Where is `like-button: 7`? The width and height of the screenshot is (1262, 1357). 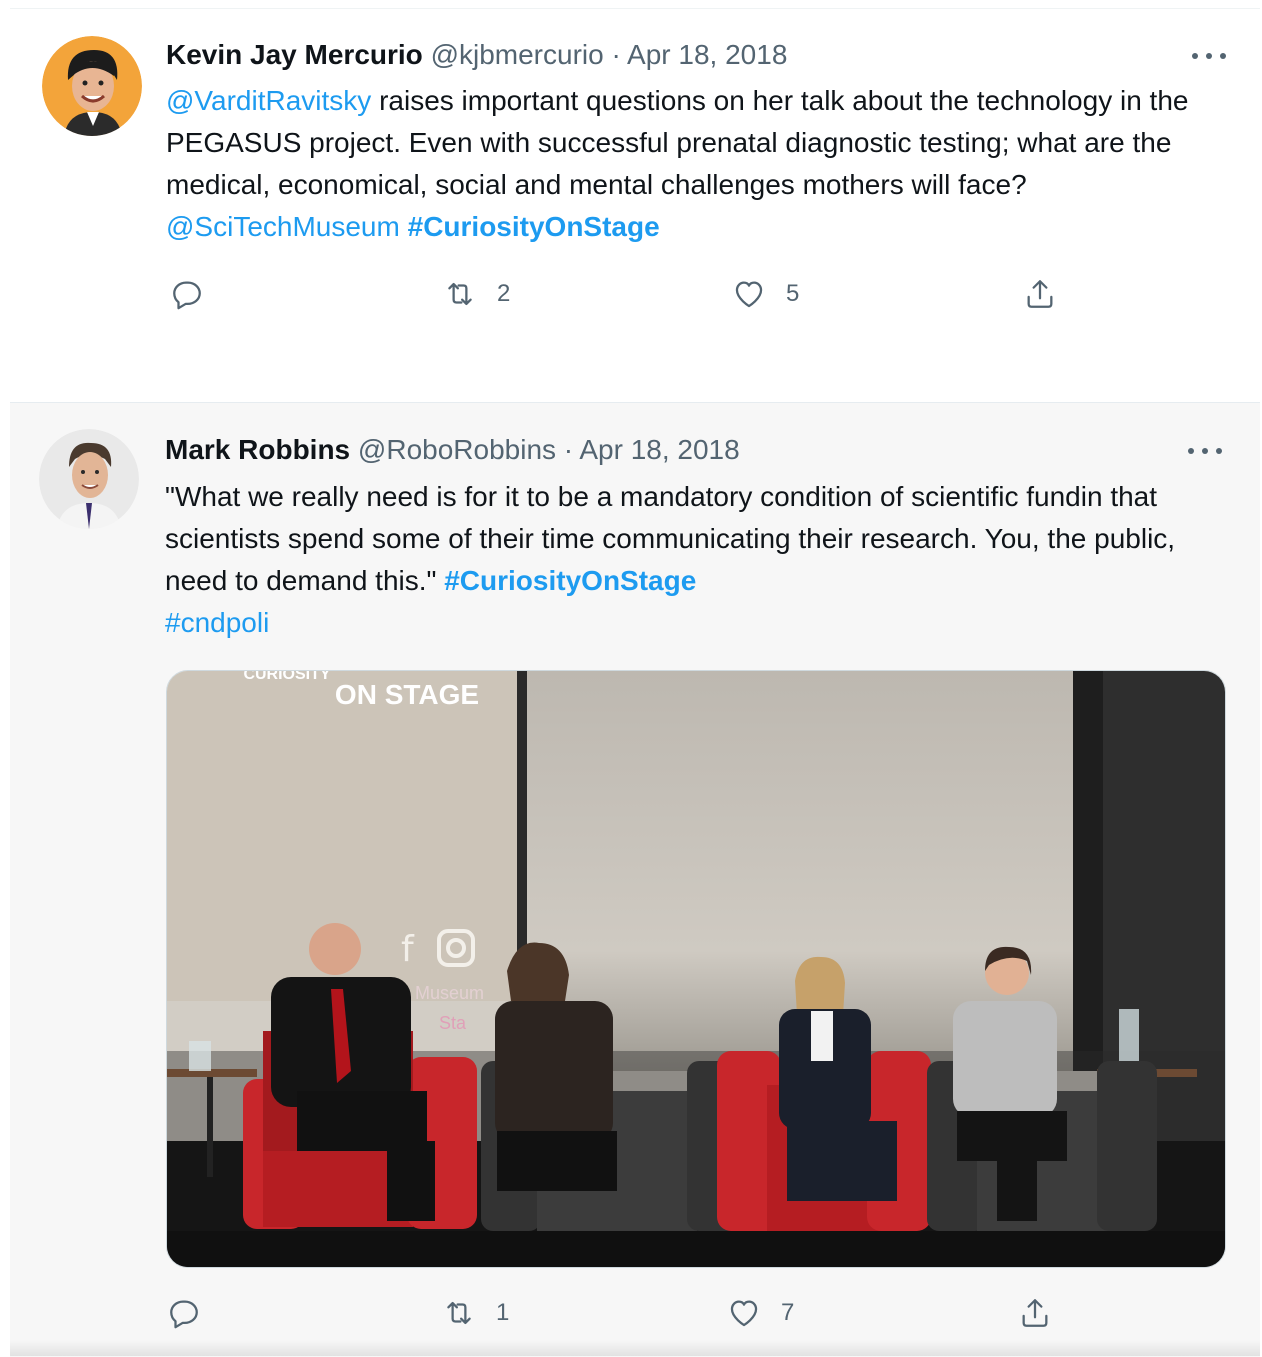 like-button: 7 is located at coordinates (760, 1313).